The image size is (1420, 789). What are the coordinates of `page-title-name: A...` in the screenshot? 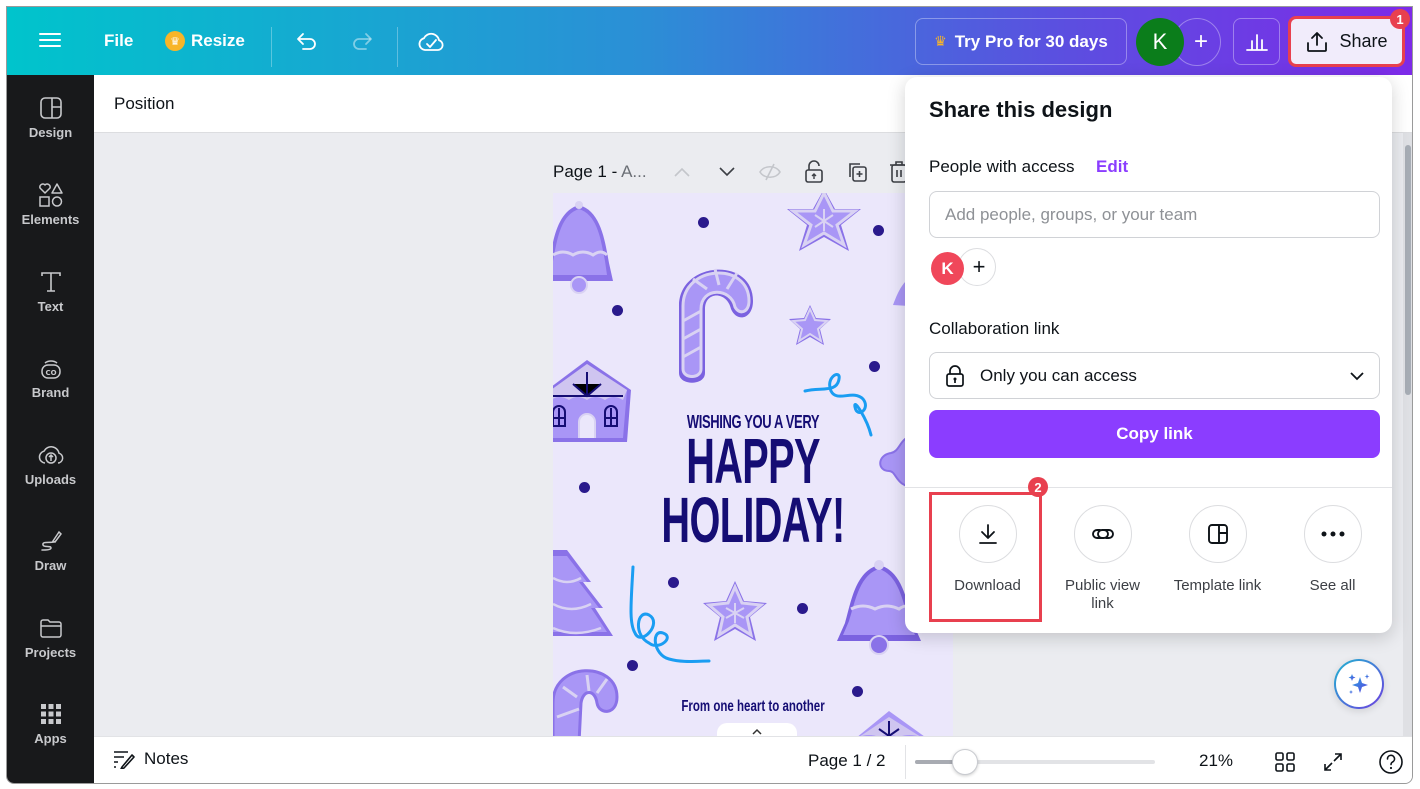 It's located at (634, 171).